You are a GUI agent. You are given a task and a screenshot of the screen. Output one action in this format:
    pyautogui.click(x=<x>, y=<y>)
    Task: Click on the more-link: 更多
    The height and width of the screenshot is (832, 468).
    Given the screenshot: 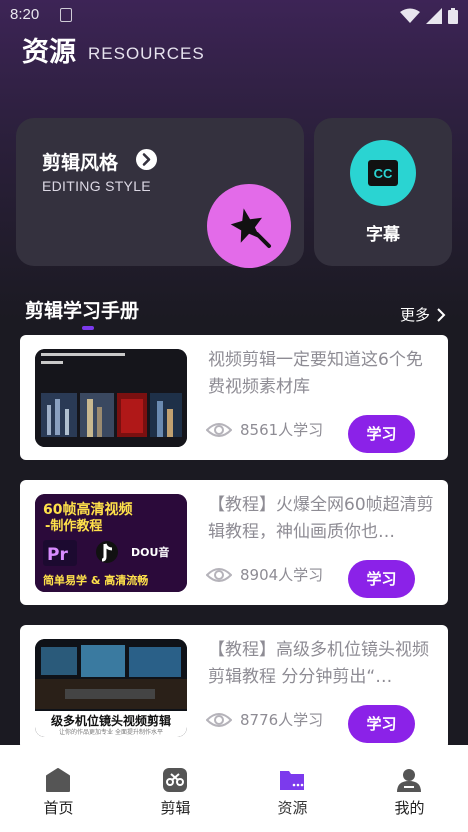 What is the action you would take?
    pyautogui.click(x=423, y=314)
    